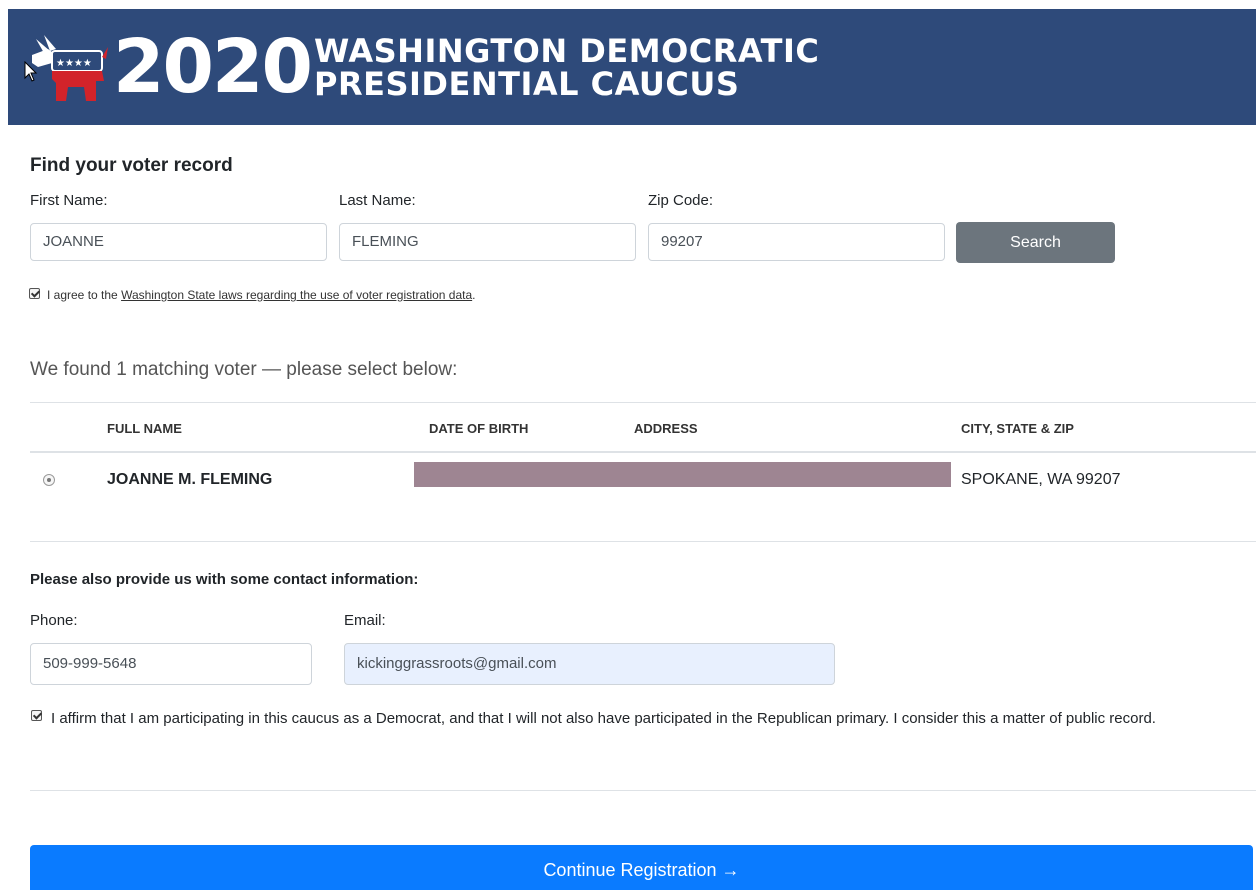  I want to click on phone-label: Phone:, so click(54, 620).